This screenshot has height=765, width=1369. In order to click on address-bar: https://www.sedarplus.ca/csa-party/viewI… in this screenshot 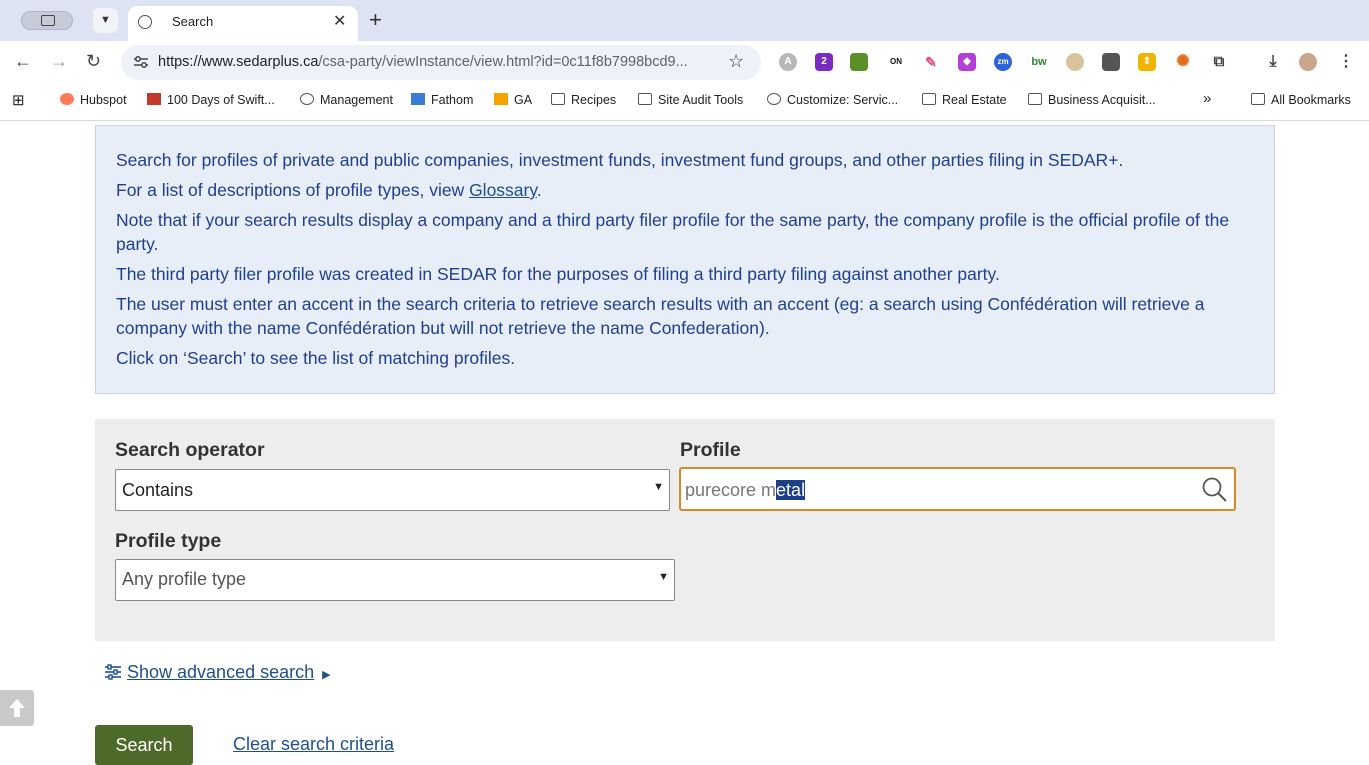, I will do `click(441, 62)`.